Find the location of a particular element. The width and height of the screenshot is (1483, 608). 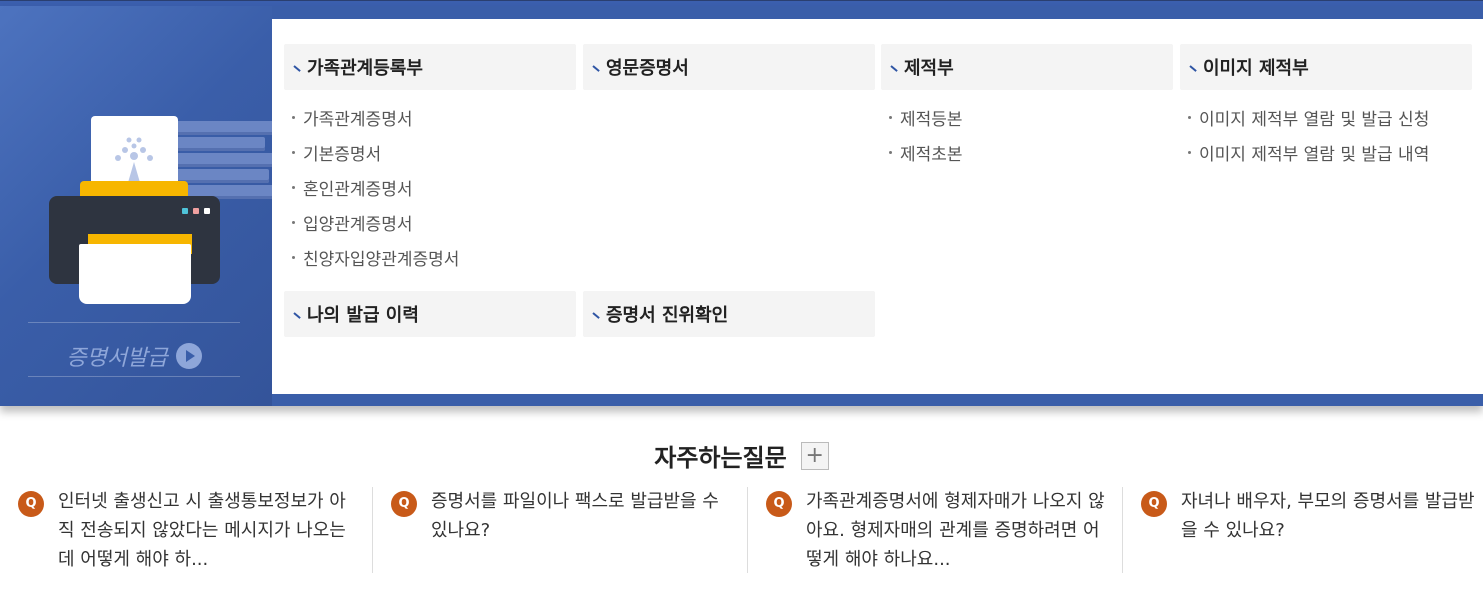

submenu-list: 제적등본 제적초본 is located at coordinates (1027, 130).